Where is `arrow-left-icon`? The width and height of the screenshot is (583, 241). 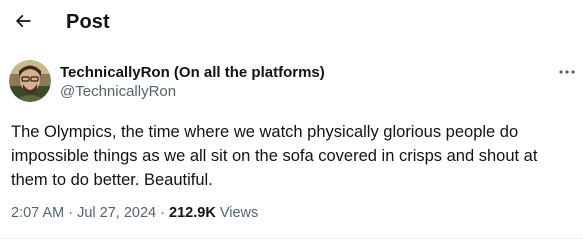
arrow-left-icon is located at coordinates (23, 23).